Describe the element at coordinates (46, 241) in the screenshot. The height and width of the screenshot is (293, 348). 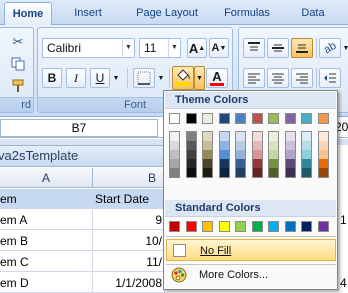
I see `cell-a3: em B` at that location.